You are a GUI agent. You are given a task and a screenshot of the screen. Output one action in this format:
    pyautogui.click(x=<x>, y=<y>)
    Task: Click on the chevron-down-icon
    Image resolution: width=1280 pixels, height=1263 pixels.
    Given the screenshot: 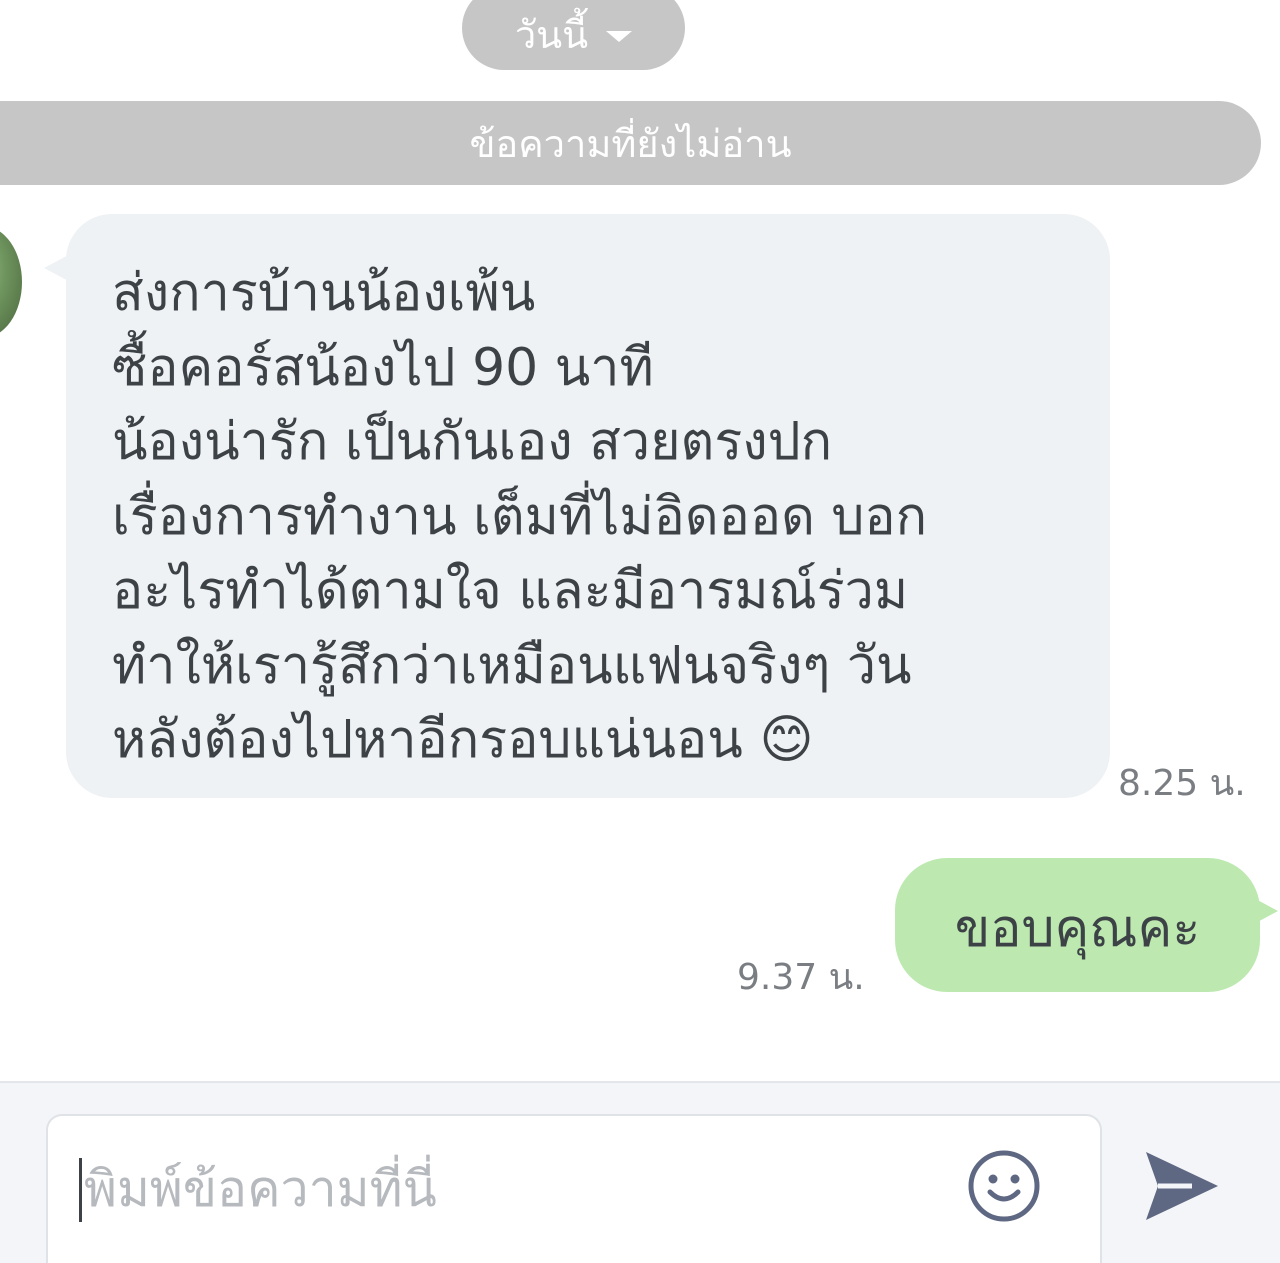 What is the action you would take?
    pyautogui.click(x=619, y=36)
    